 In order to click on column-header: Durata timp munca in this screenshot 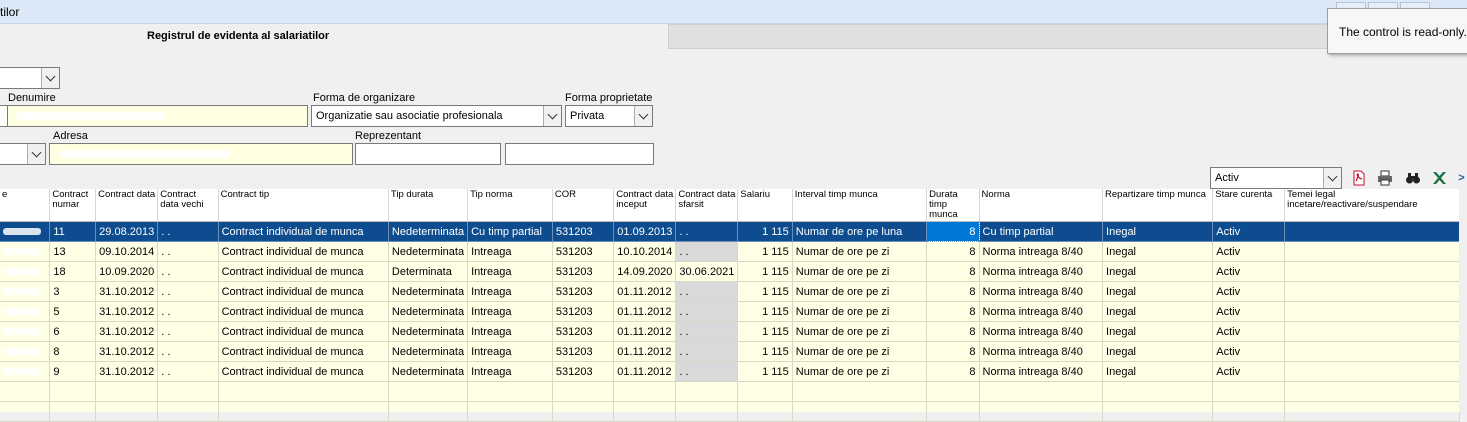, I will do `click(953, 205)`.